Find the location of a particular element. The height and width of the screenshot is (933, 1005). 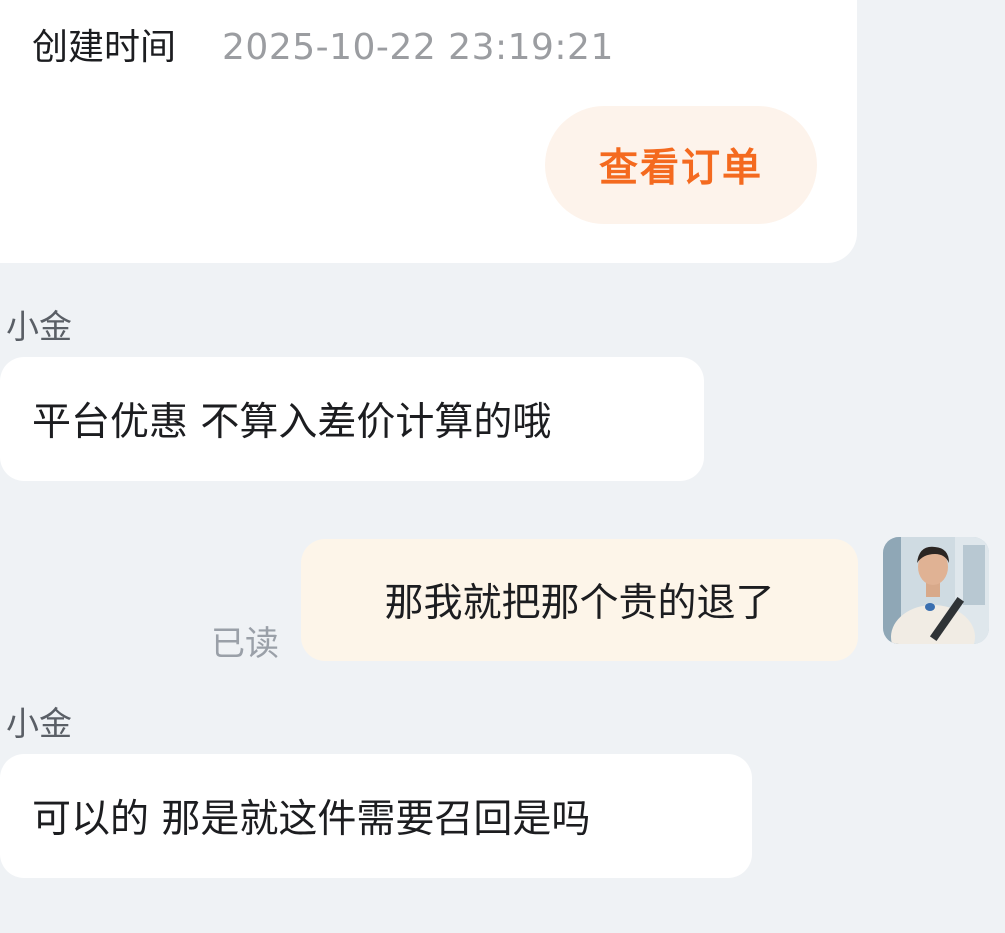

order-created-time: 2025-10-22 23:19:21 is located at coordinates (418, 47).